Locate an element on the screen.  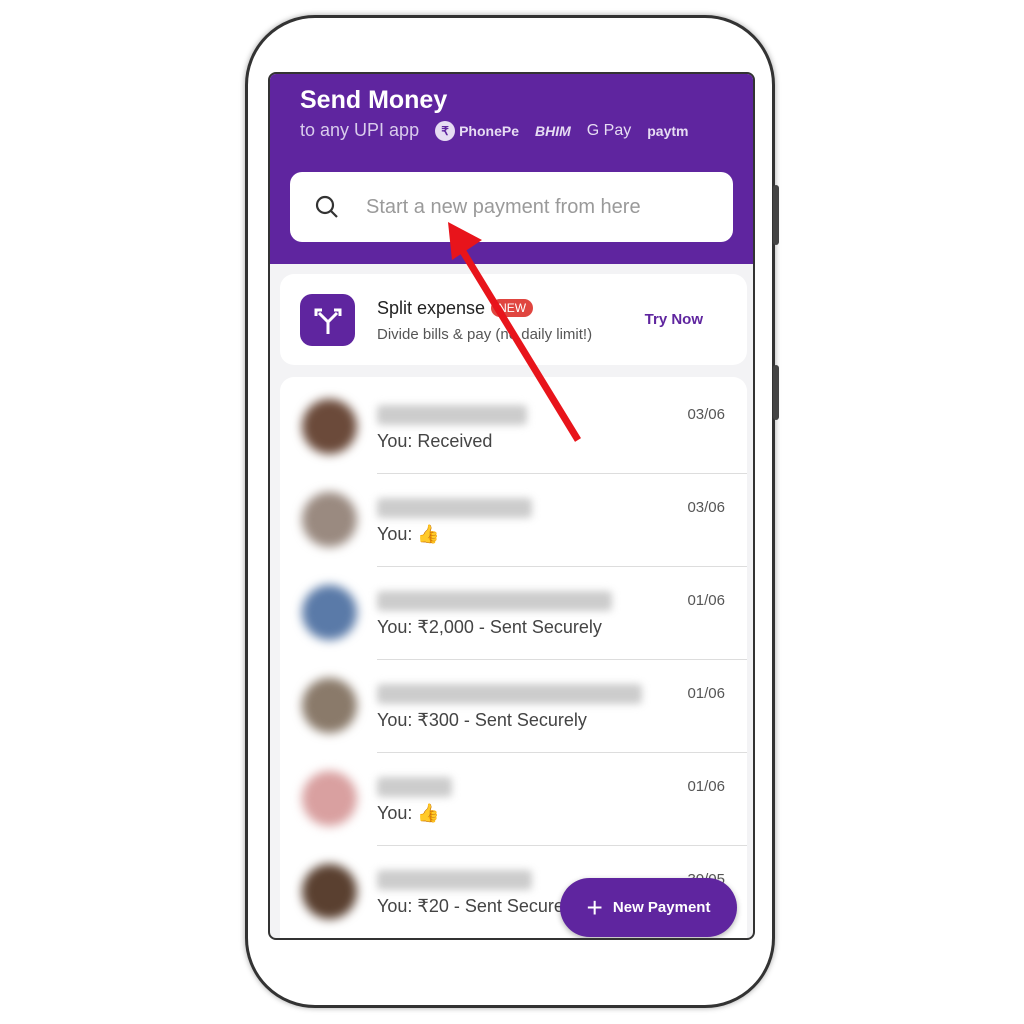
promo-subtitle: Divide bills & pay (no daily limit!) is located at coordinates (485, 334).